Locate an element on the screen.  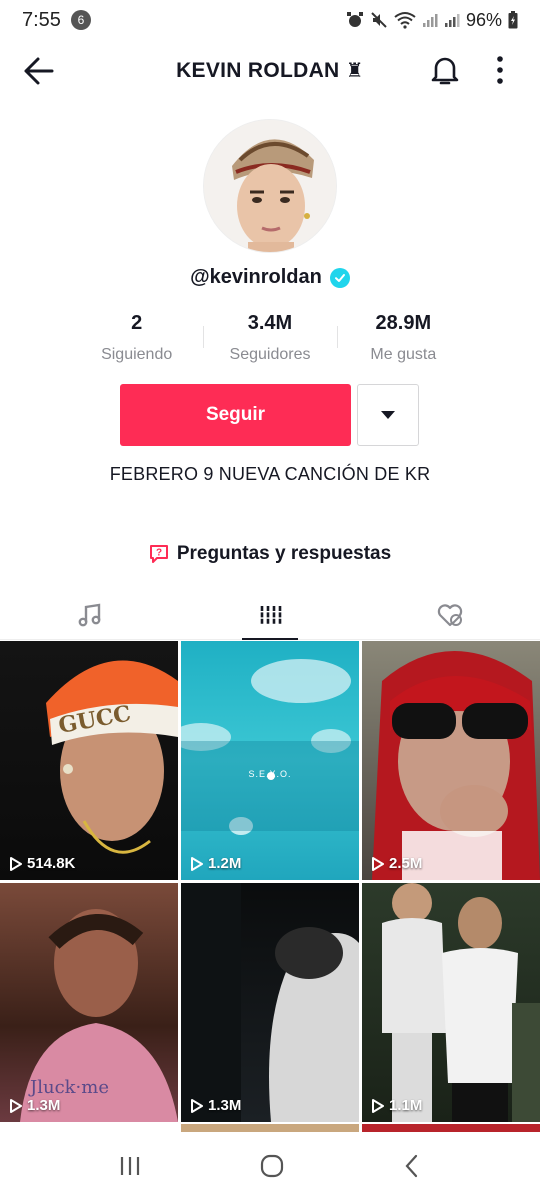
notification-count-badge: 6 is located at coordinates (80, 20).